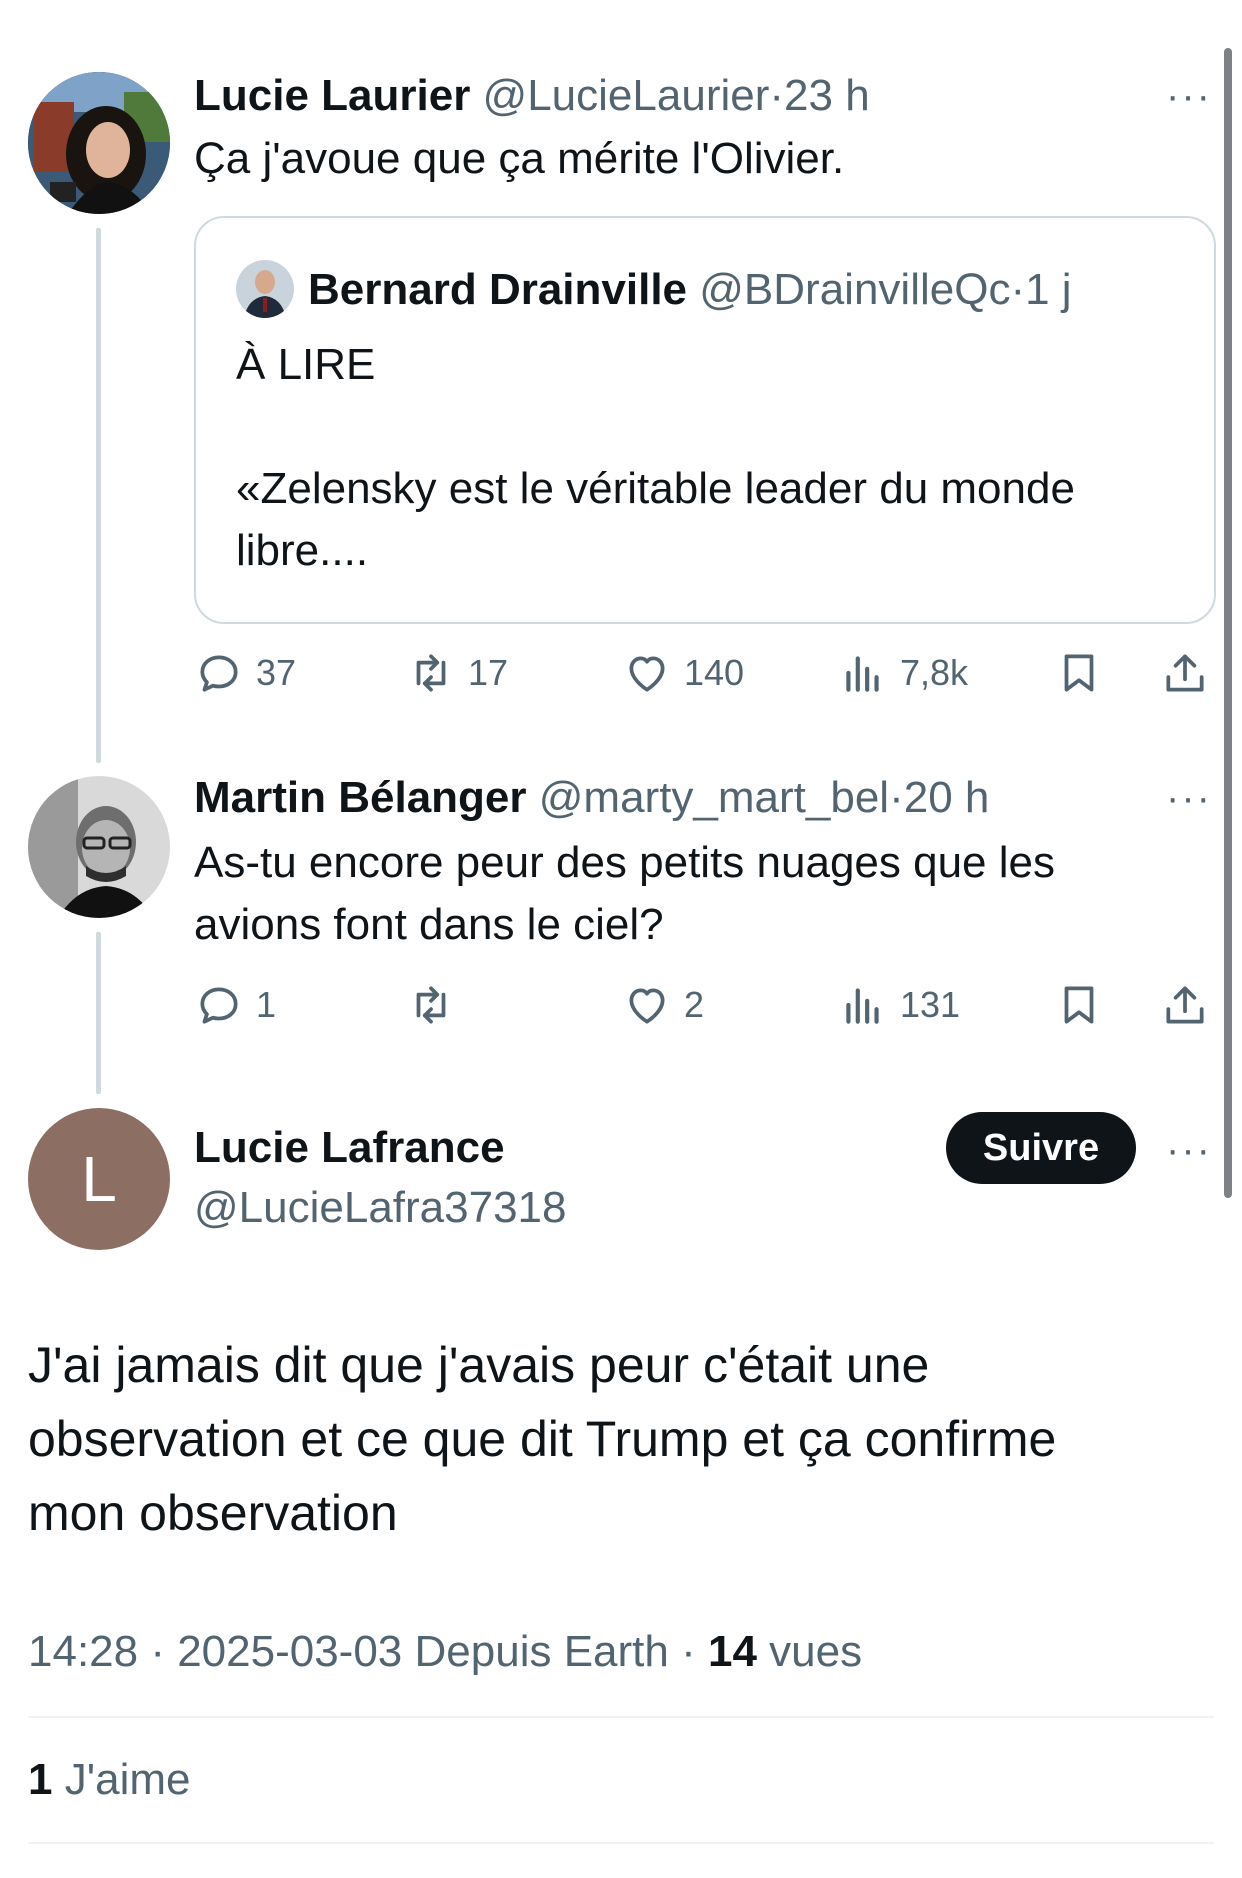  What do you see at coordinates (362, 1651) in the screenshot?
I see `post-timestamp: 14:28 · 2025-03-03 Depuis Earth ·` at bounding box center [362, 1651].